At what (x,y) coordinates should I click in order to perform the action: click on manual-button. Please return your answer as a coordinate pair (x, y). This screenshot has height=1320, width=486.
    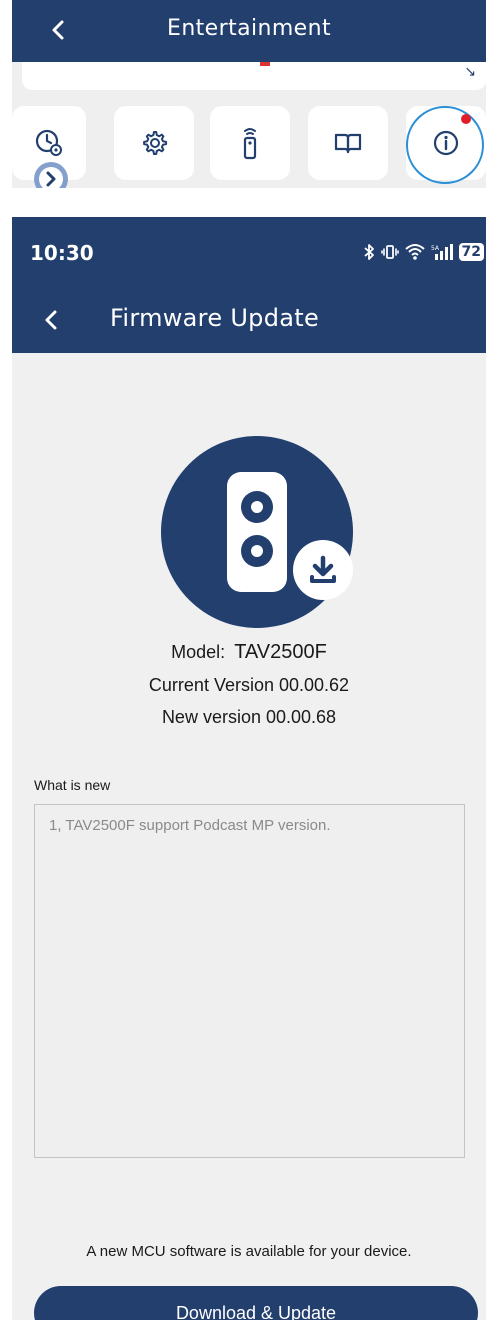
    Looking at the image, I should click on (348, 143).